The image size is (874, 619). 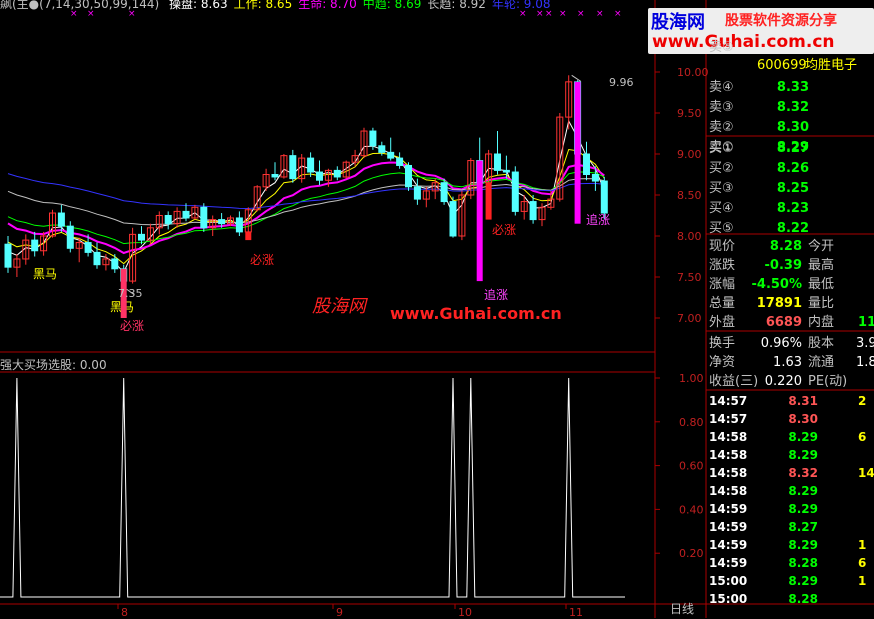 I want to click on y-tick-label: 10.00, so click(x=693, y=72).